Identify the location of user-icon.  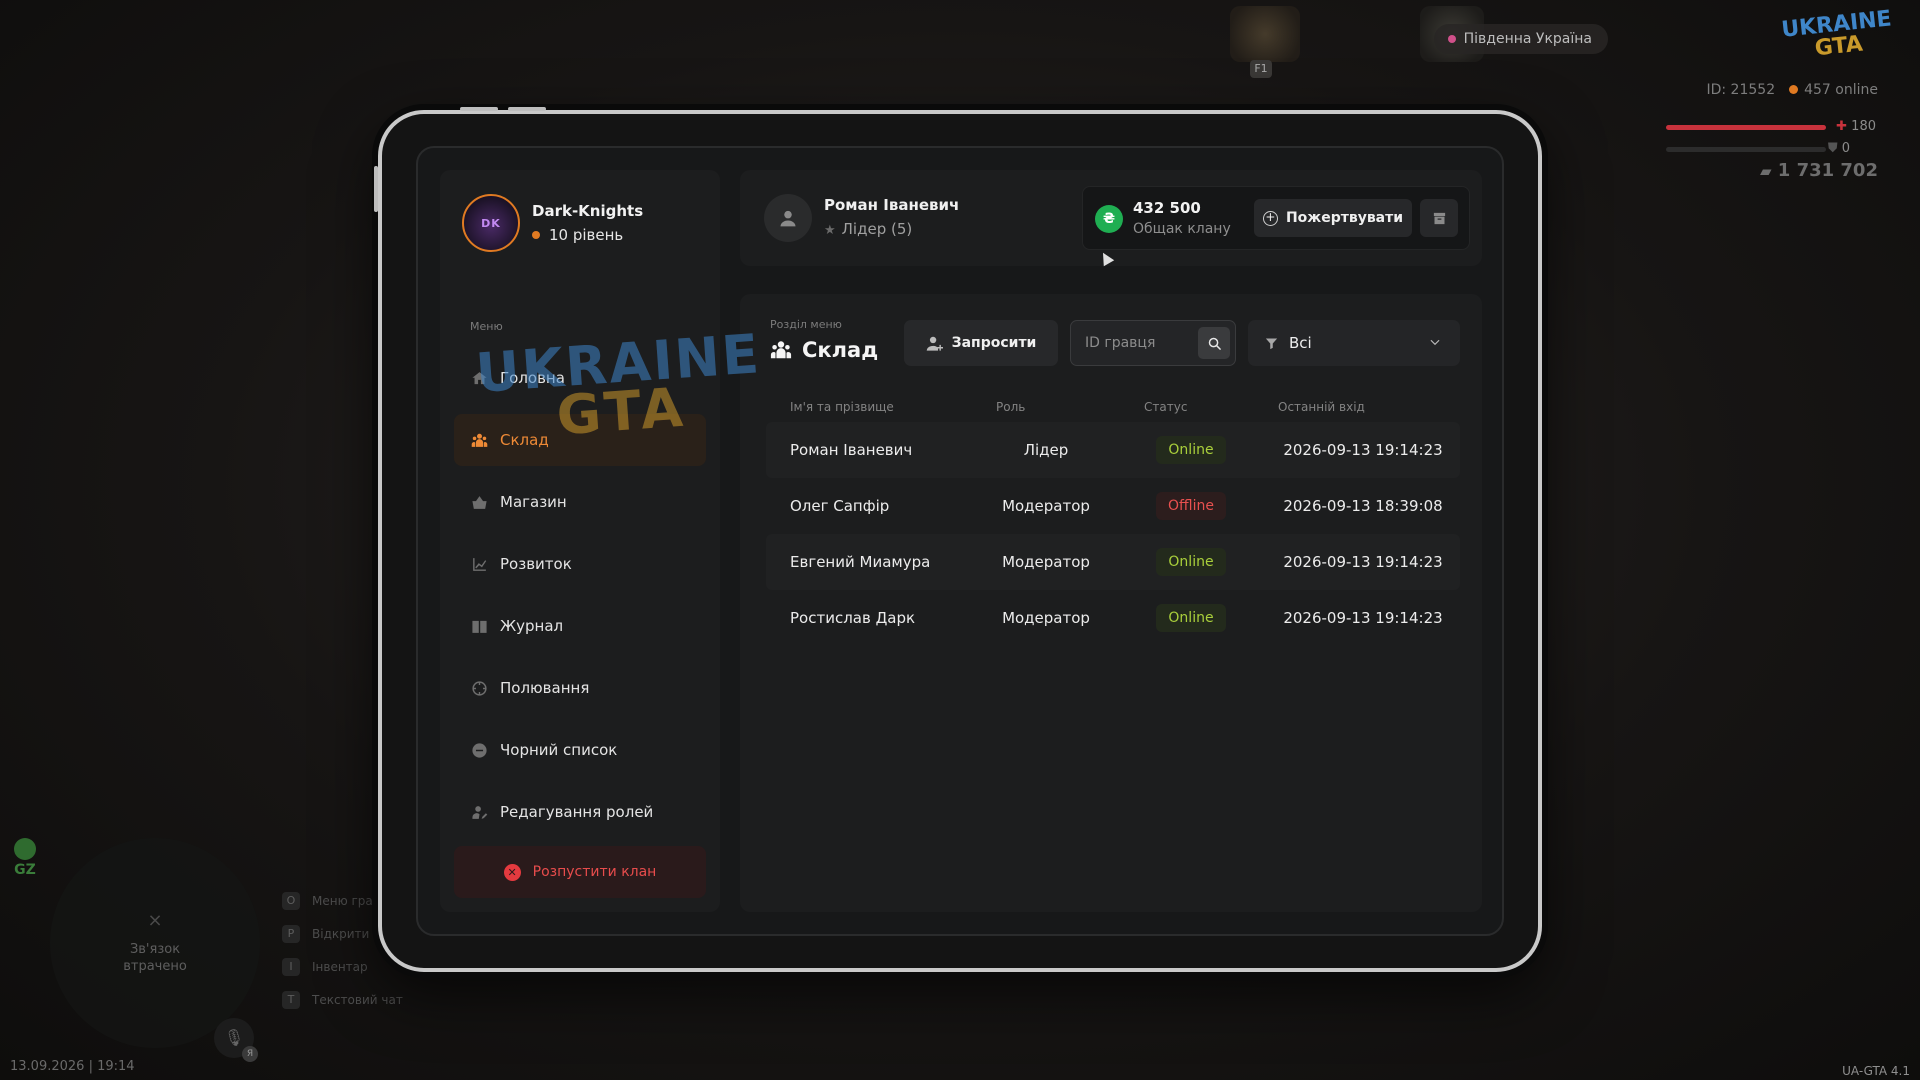
(788, 218).